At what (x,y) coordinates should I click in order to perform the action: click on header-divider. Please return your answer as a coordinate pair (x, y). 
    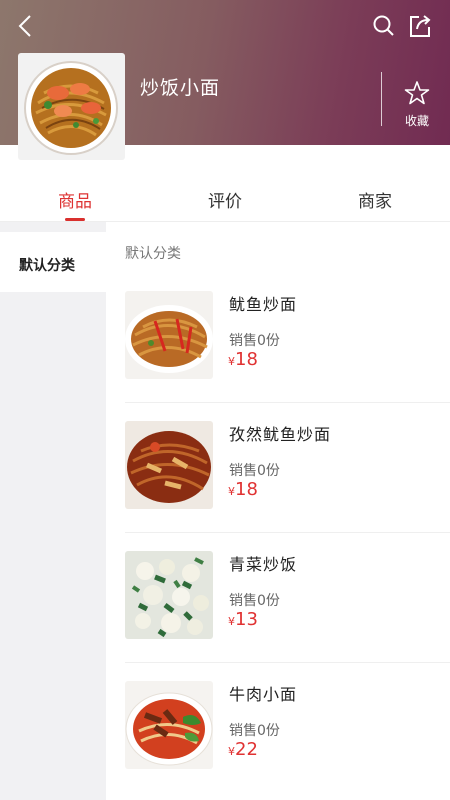
    Looking at the image, I should click on (381, 99).